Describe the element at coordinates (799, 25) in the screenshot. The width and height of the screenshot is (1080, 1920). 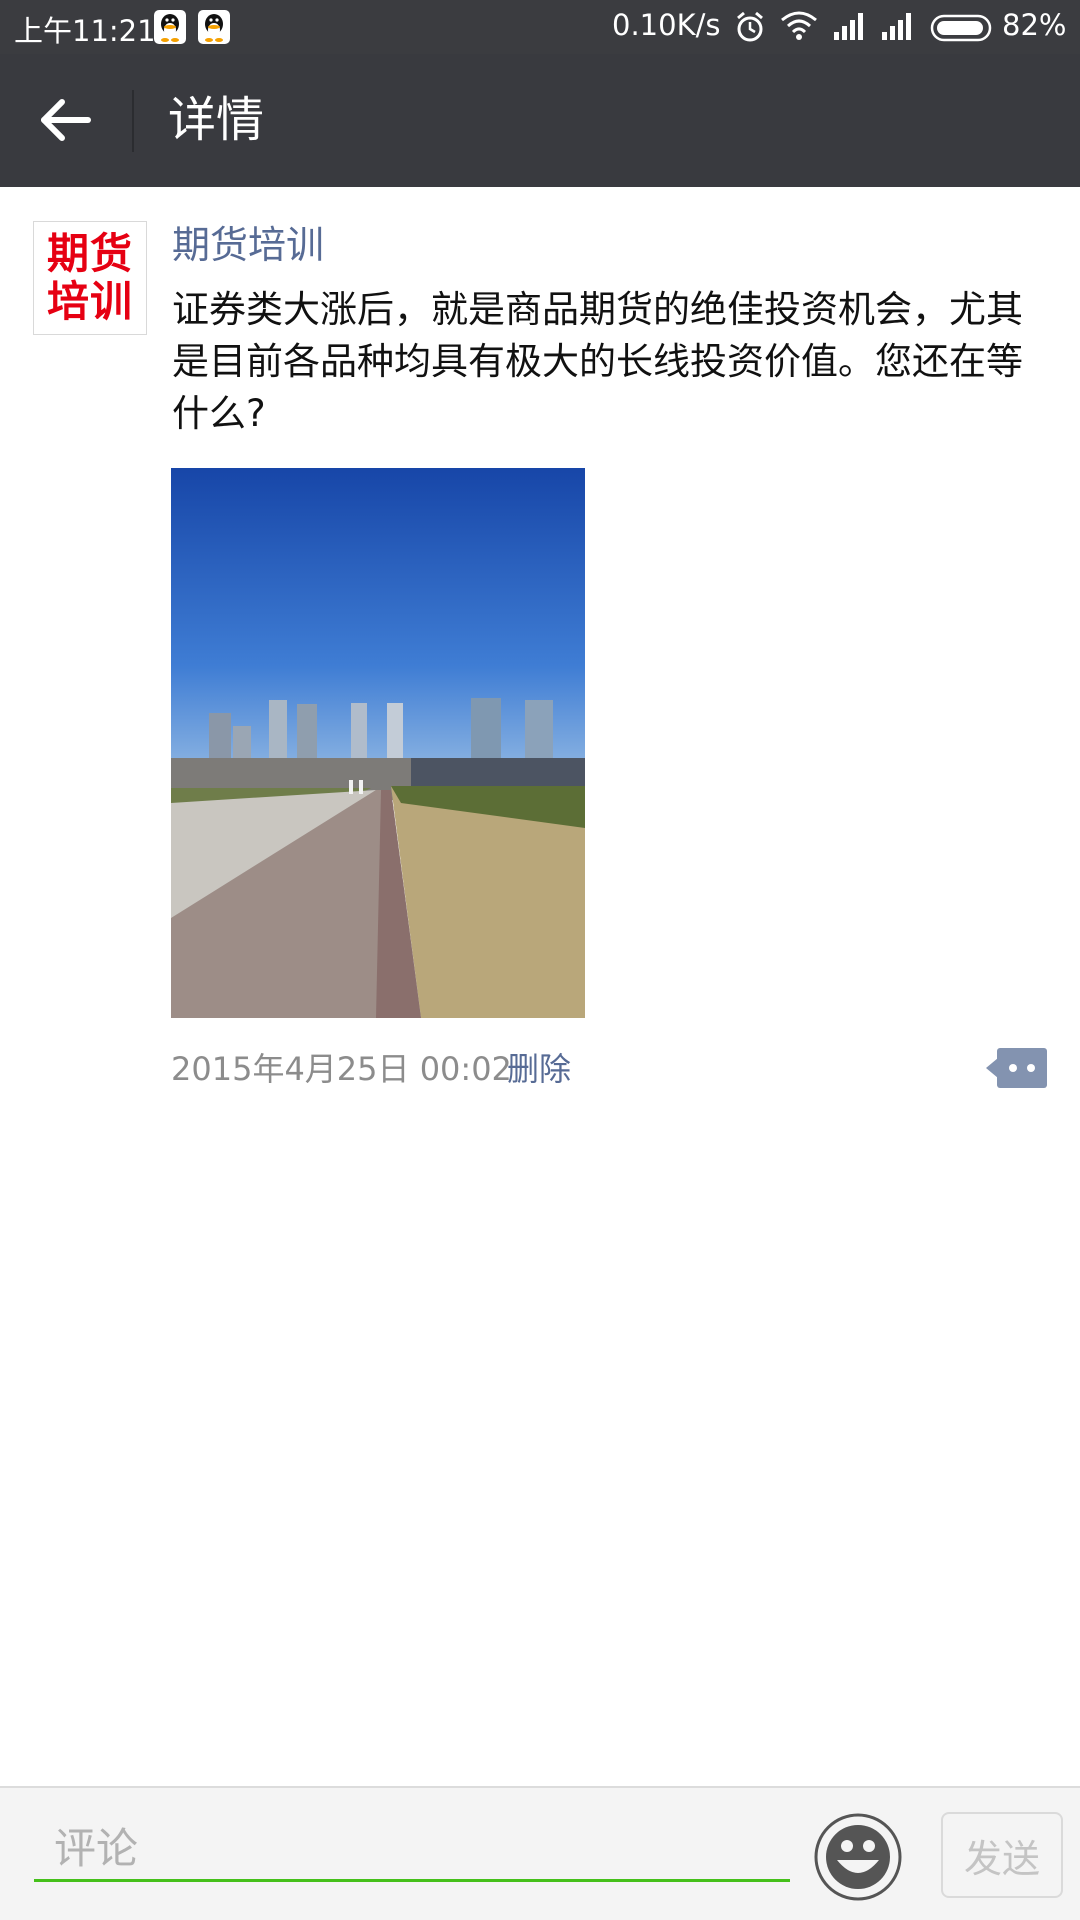
I see `wifi-icon` at that location.